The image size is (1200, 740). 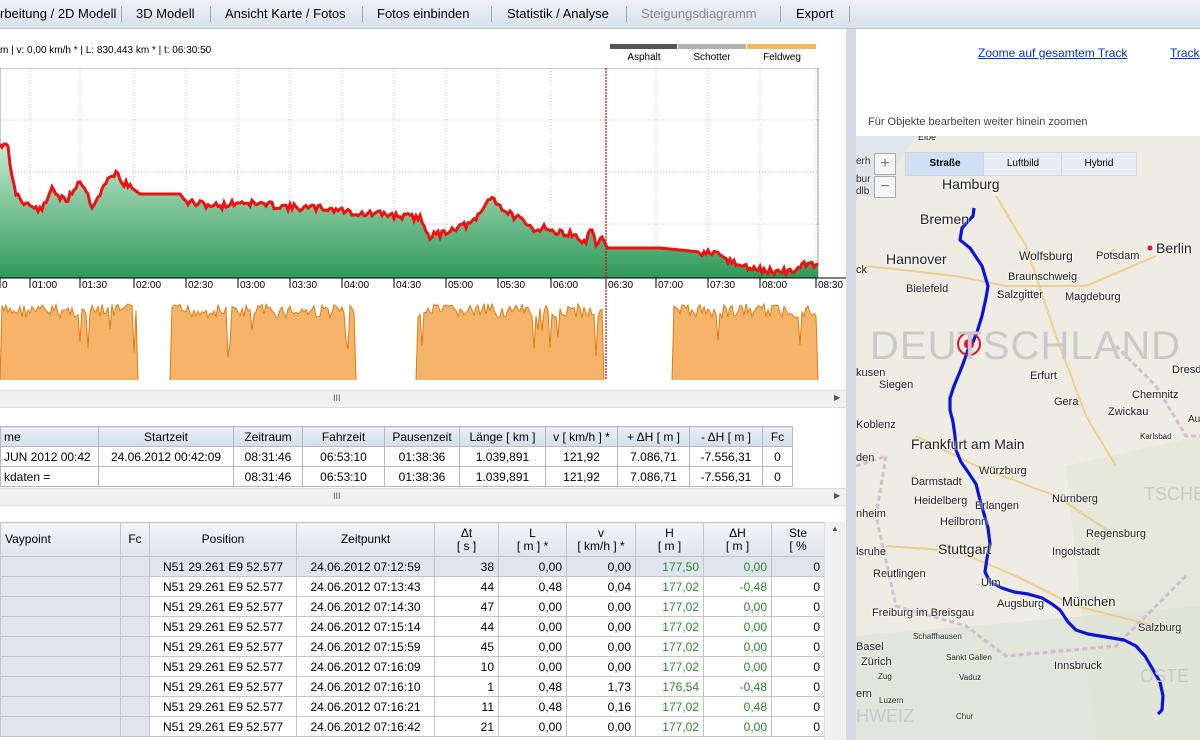 I want to click on waypoint-column-header: v[ km/h ] *, so click(x=601, y=539).